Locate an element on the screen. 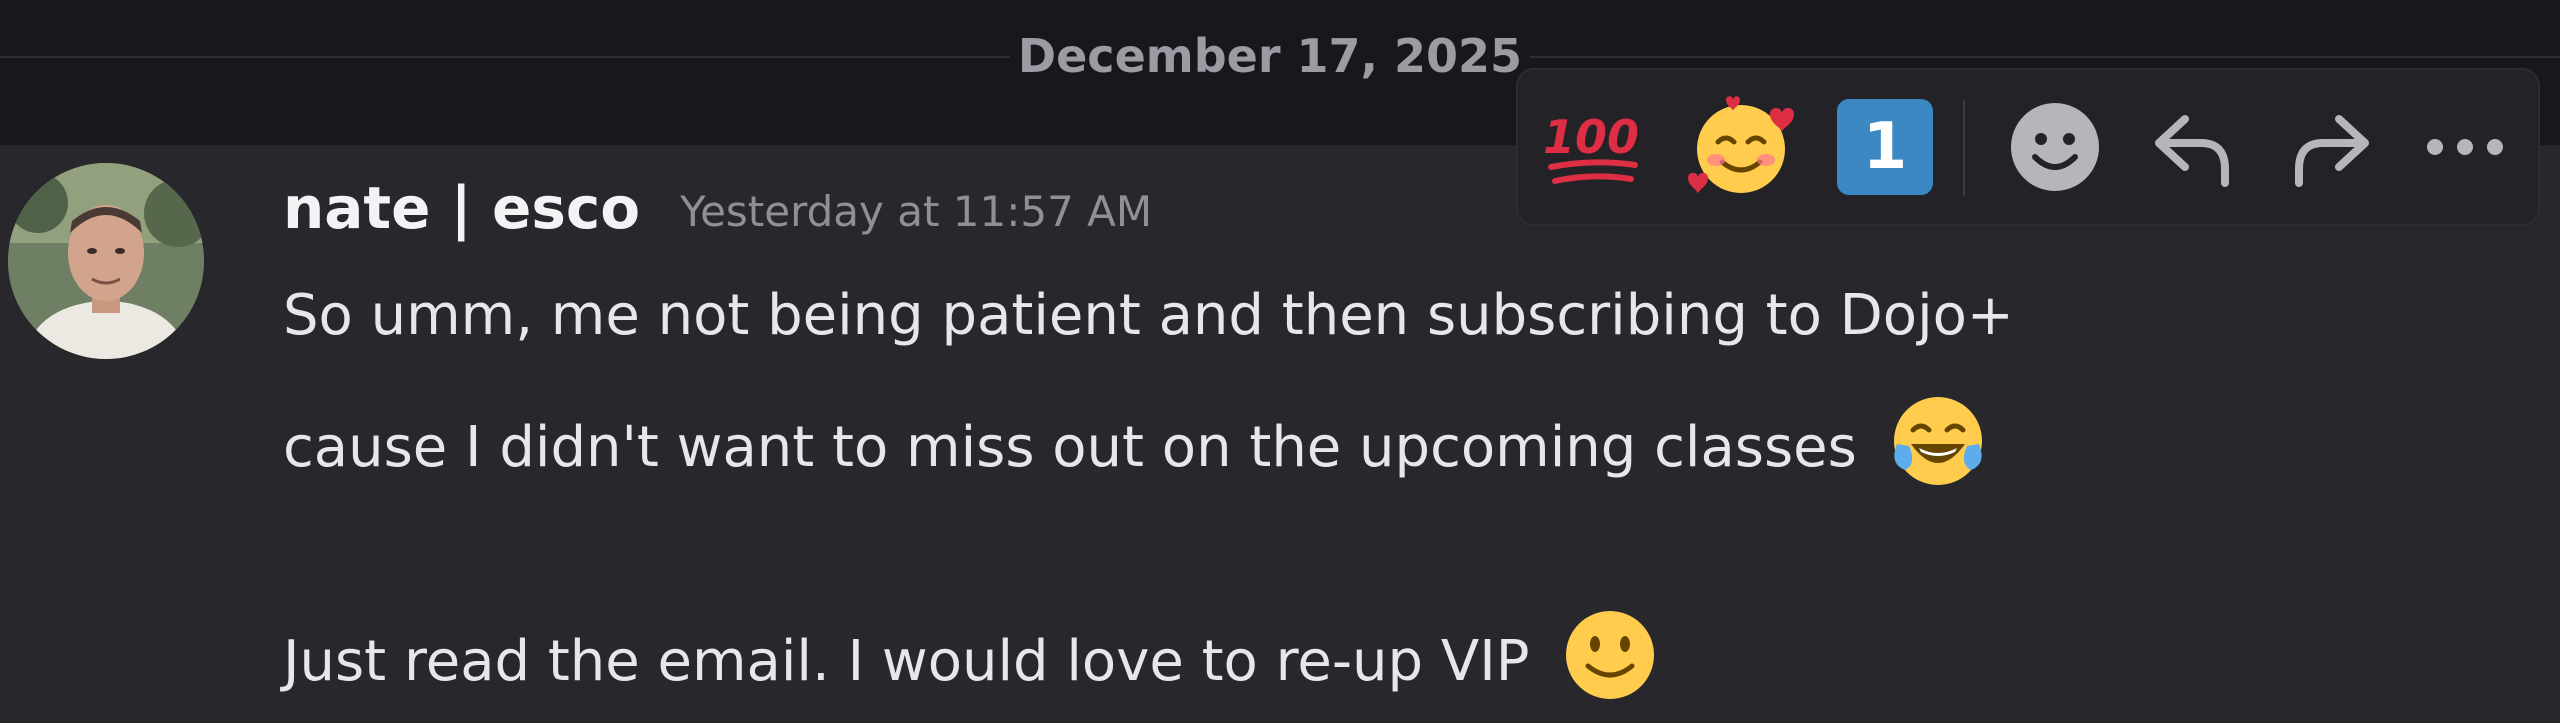  tears-of-joy-emoji-icon is located at coordinates (1938, 451).